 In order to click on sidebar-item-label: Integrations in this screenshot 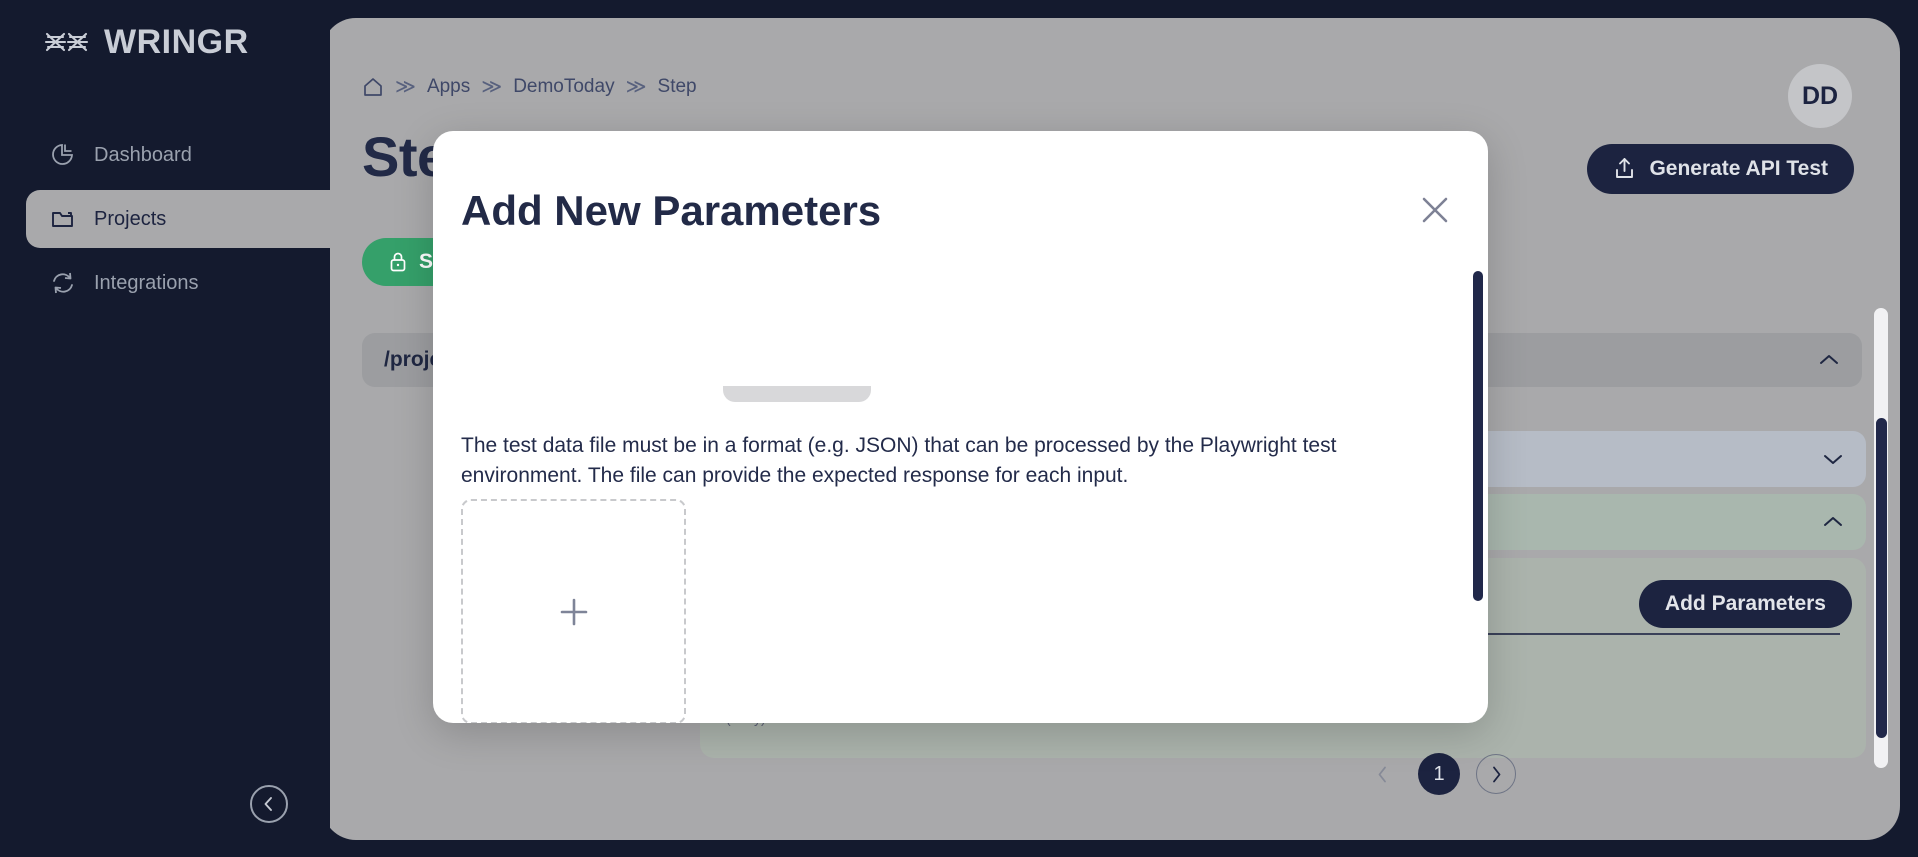, I will do `click(146, 282)`.